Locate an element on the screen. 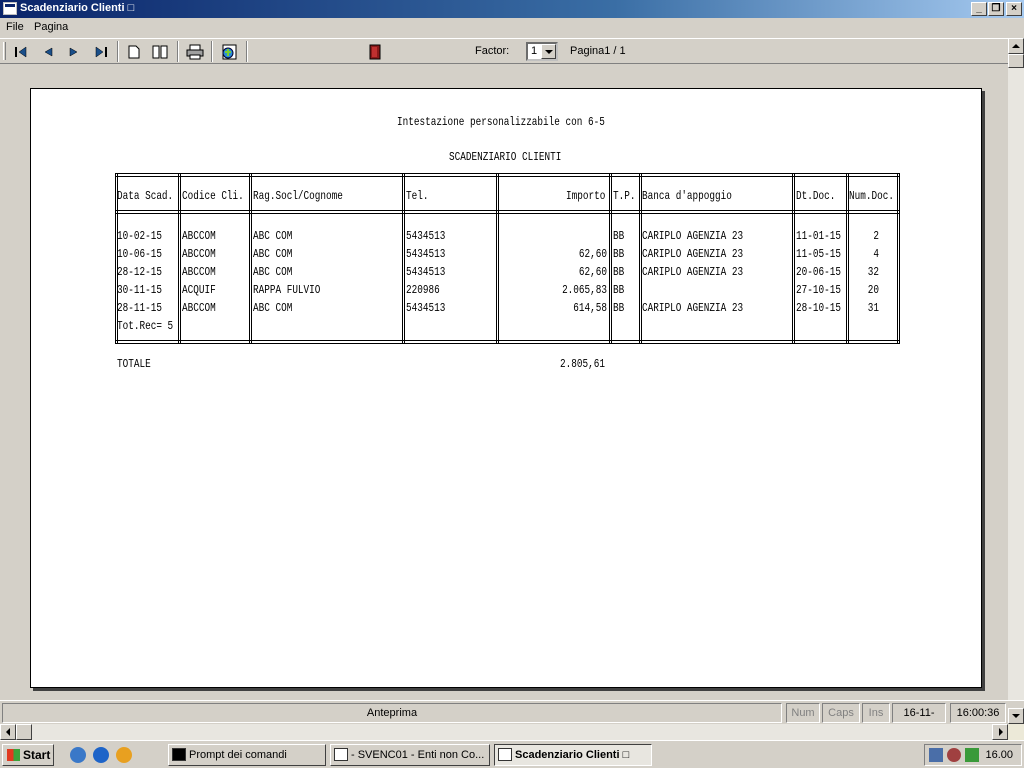 The image size is (1024, 768). column-header: Num.Doc. is located at coordinates (871, 196).